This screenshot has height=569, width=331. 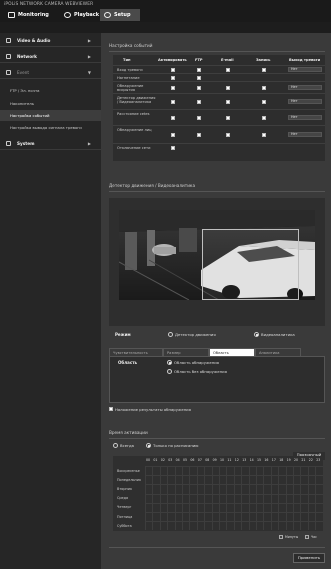 I want to click on tab-sensitivity: Чувствительность, so click(x=136, y=352).